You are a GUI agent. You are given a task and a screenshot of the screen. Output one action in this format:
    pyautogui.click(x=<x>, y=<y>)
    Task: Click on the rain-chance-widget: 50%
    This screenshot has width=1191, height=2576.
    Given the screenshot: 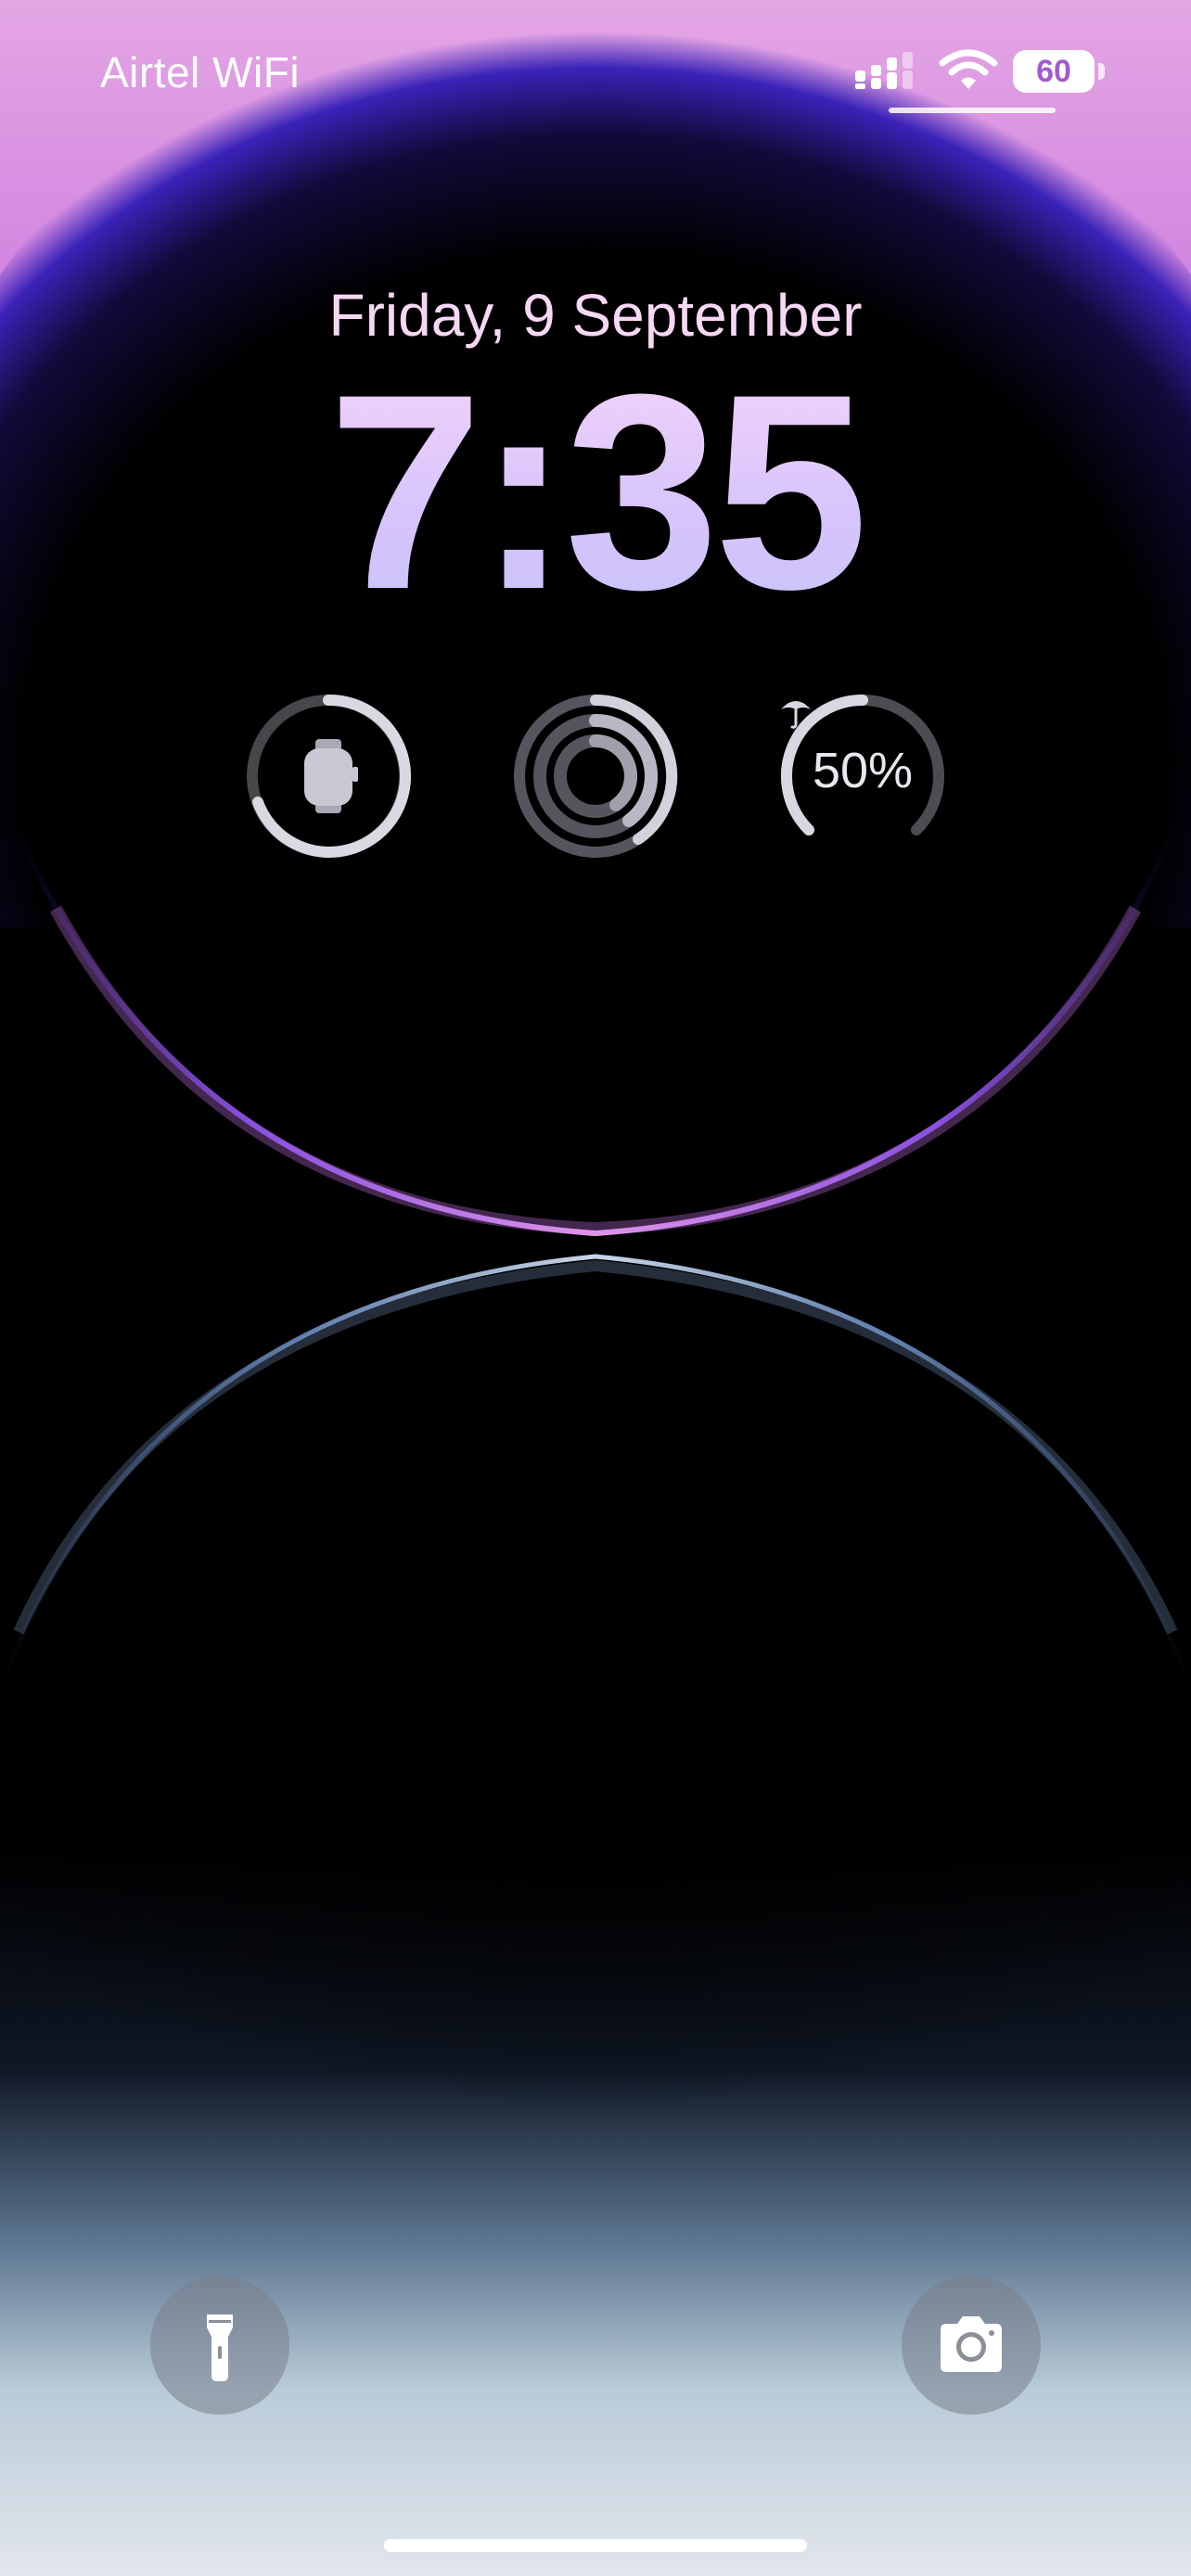 What is the action you would take?
    pyautogui.click(x=862, y=776)
    